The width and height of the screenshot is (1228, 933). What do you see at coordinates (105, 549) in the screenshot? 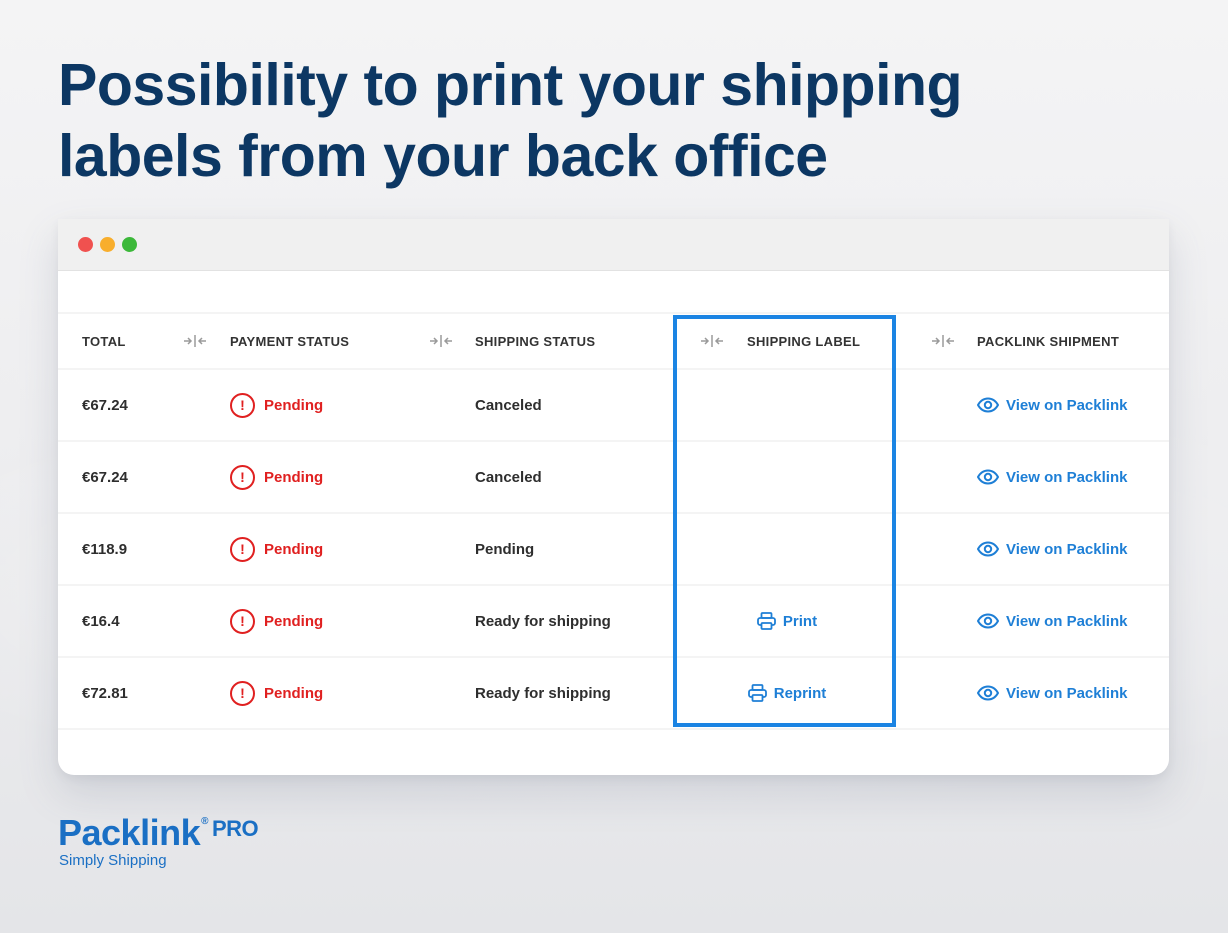
I see `total-cell: €118.9` at bounding box center [105, 549].